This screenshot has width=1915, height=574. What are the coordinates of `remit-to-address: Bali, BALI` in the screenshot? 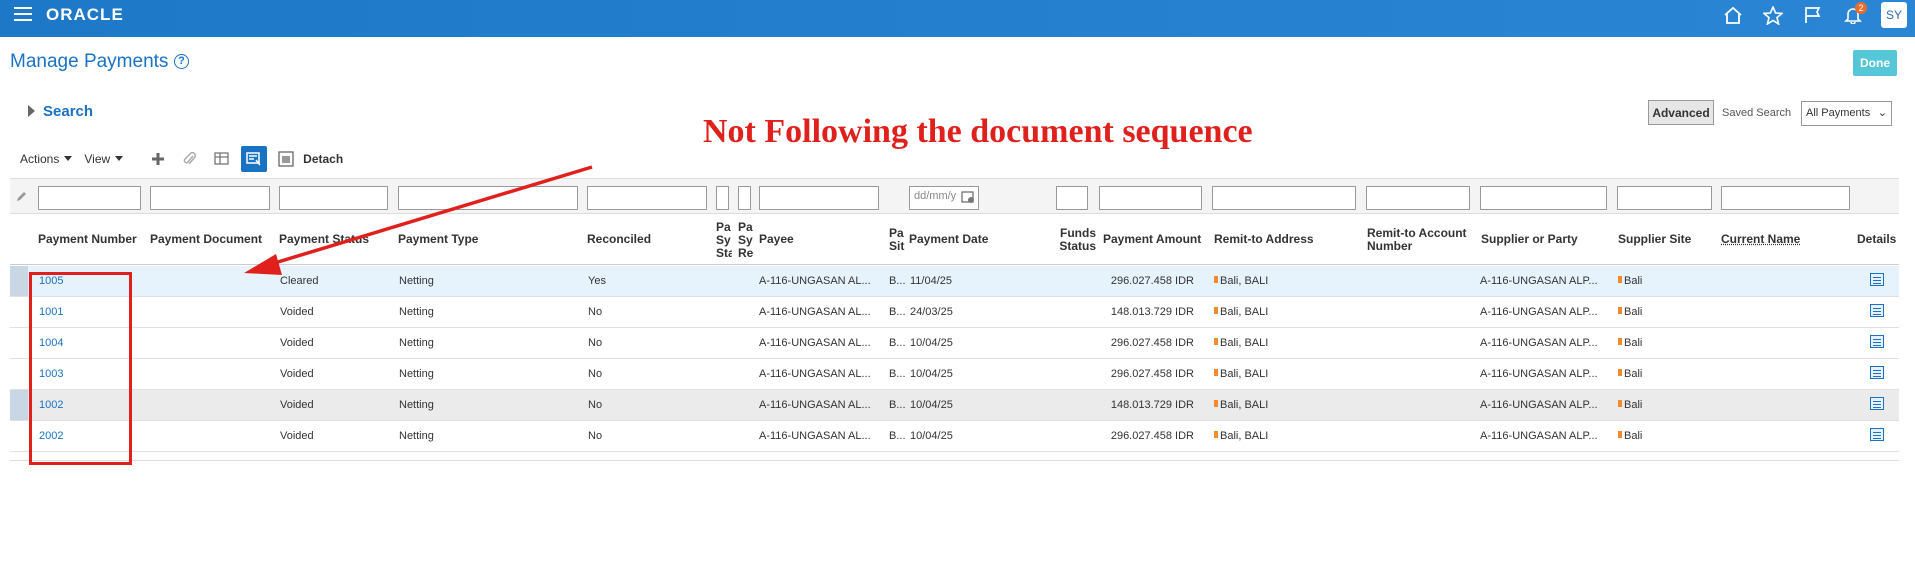 It's located at (1241, 343).